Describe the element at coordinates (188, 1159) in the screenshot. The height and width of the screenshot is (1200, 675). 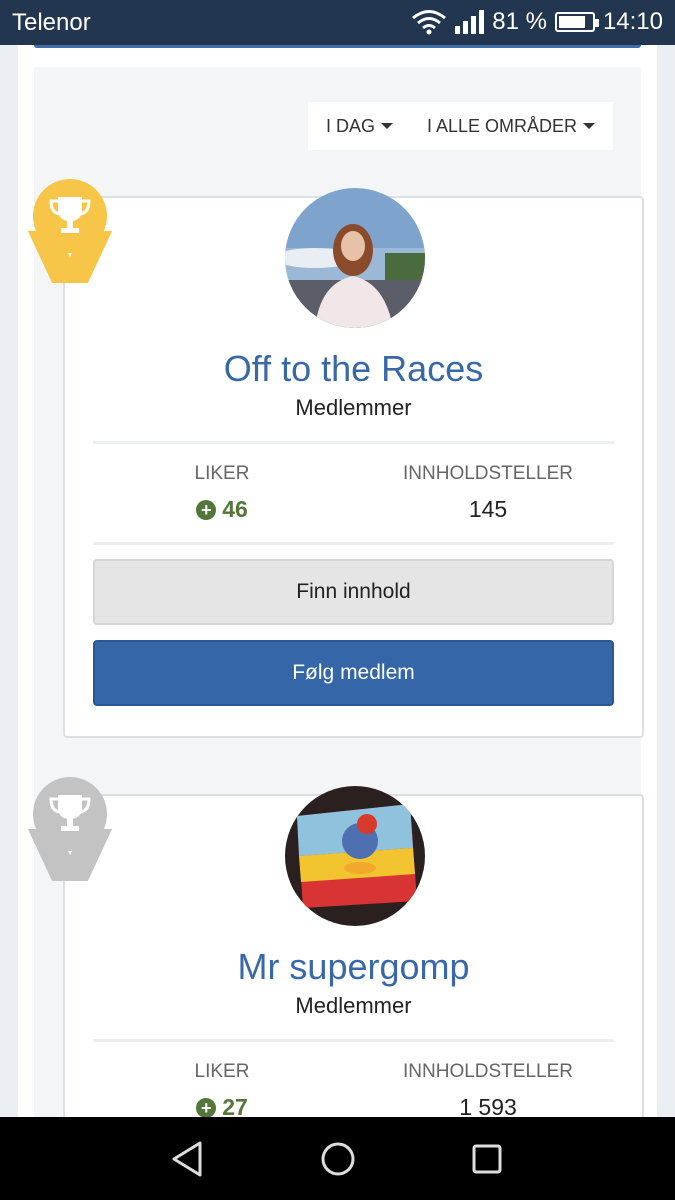
I see `back-triangle-icon` at that location.